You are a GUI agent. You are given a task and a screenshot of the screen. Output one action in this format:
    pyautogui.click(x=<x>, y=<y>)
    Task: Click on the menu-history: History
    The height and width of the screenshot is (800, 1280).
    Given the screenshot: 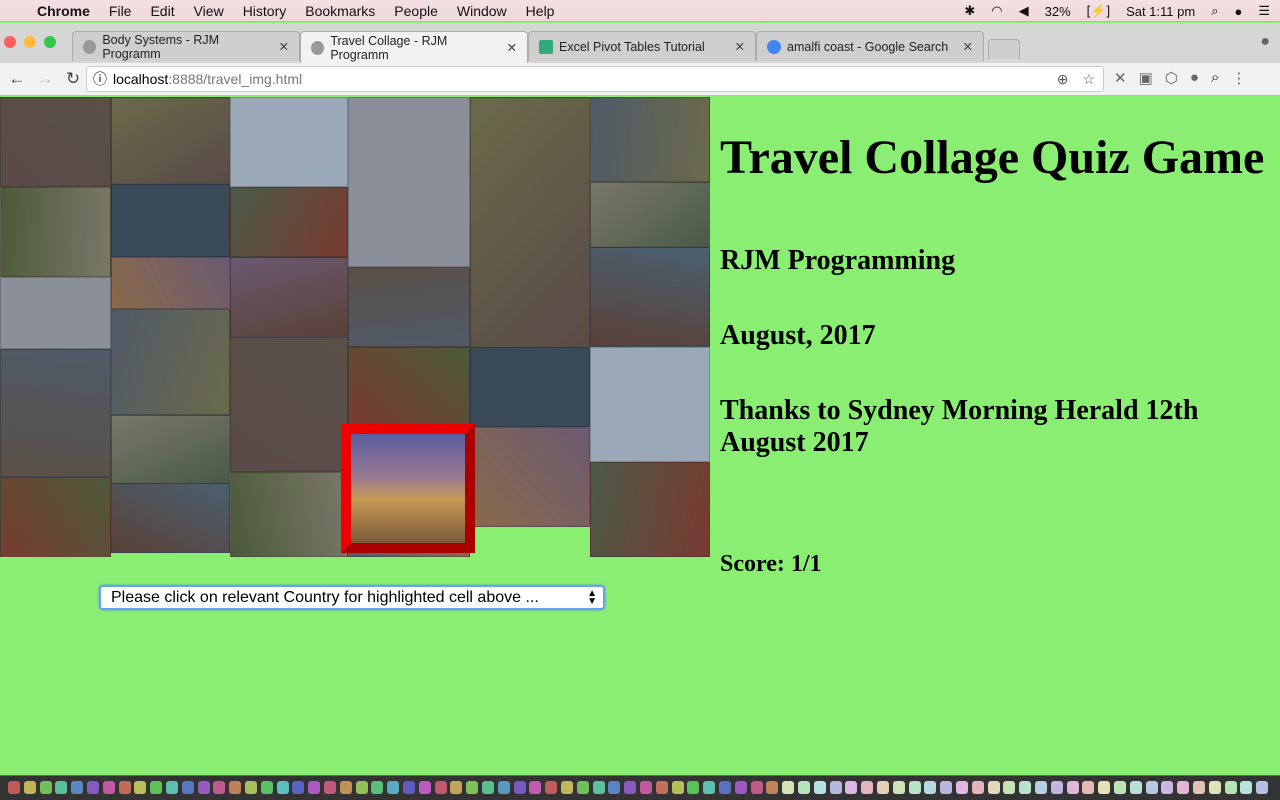 What is the action you would take?
    pyautogui.click(x=265, y=11)
    